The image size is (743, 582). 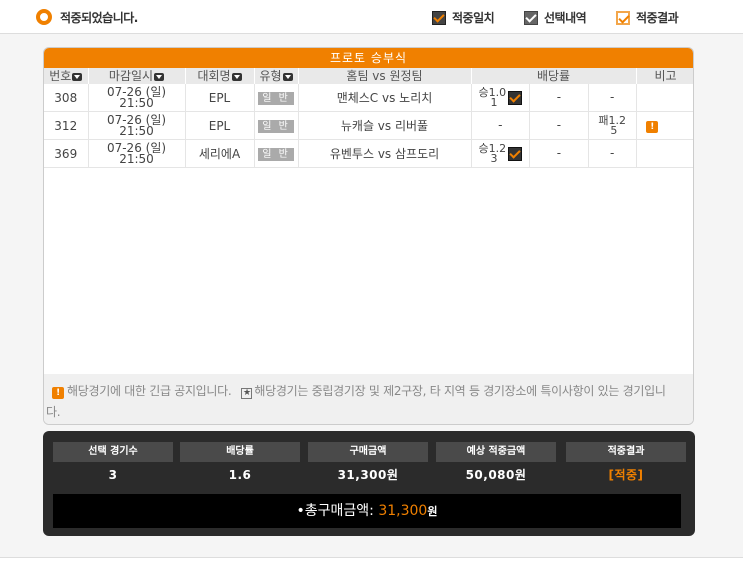 What do you see at coordinates (220, 76) in the screenshot?
I see `col-league: 대회명` at bounding box center [220, 76].